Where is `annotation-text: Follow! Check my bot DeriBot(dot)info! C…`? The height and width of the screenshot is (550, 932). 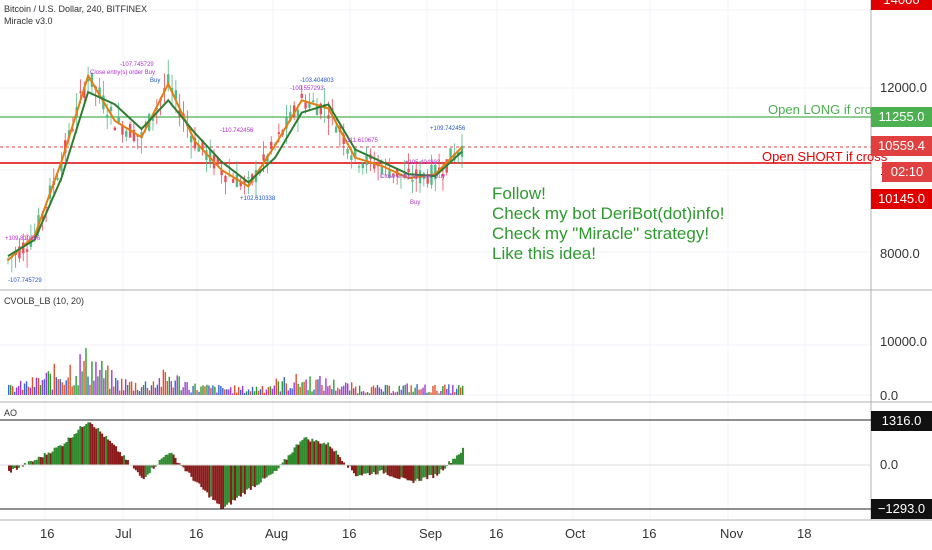 annotation-text: Follow! Check my bot DeriBot(dot)info! C… is located at coordinates (608, 224).